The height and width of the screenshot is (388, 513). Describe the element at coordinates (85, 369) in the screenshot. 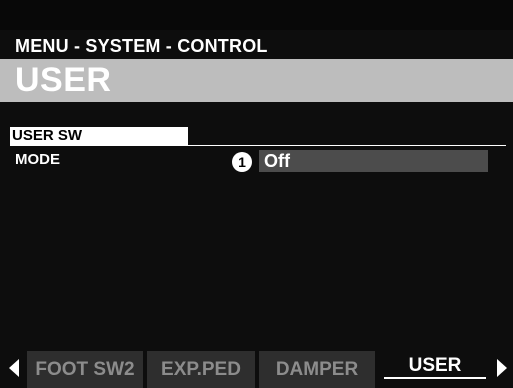

I see `tab-foot-sw2: FOOT SW2` at that location.